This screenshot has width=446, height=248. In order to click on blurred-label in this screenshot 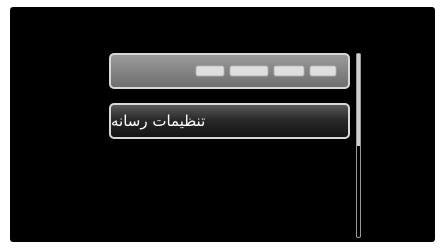, I will do `click(266, 71)`.